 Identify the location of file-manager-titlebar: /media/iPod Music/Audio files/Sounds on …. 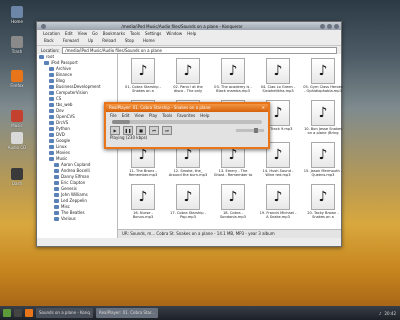
(189, 26).